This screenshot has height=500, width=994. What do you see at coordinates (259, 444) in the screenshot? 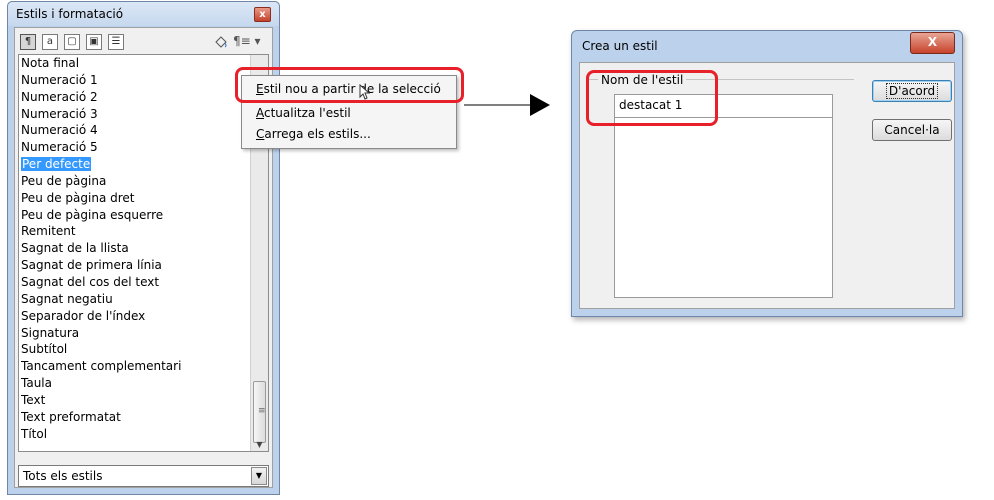
I see `scroll-down-icon: ▼` at bounding box center [259, 444].